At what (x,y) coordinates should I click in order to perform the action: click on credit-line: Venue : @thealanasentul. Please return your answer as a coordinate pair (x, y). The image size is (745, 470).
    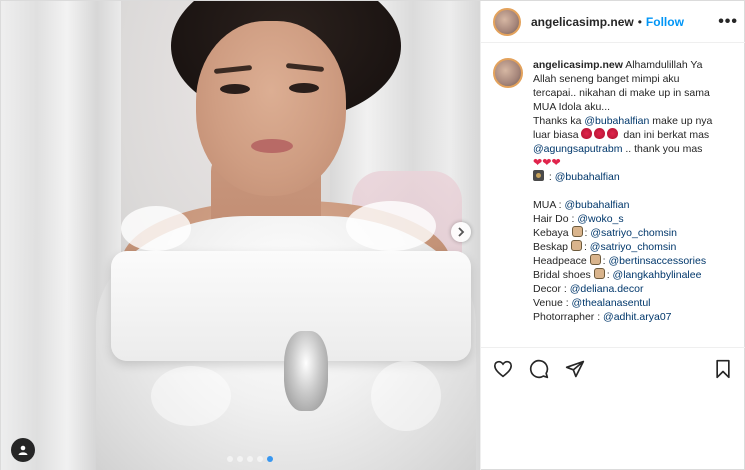
    Looking at the image, I should click on (632, 303).